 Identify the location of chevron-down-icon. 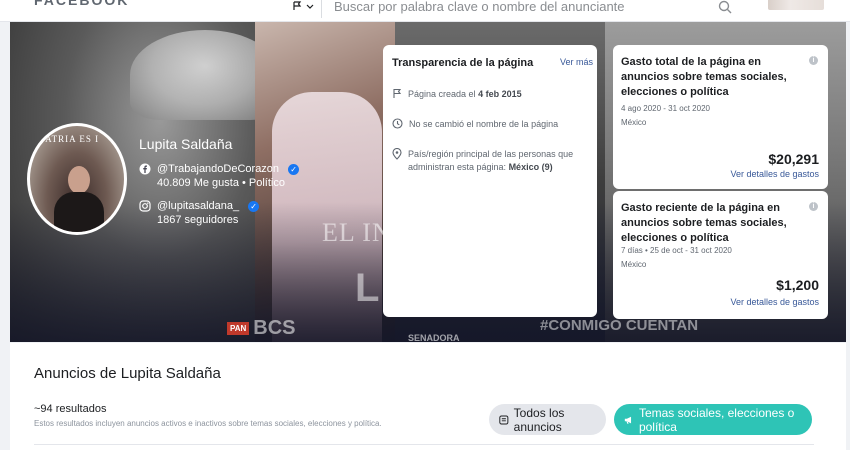
(309, 6).